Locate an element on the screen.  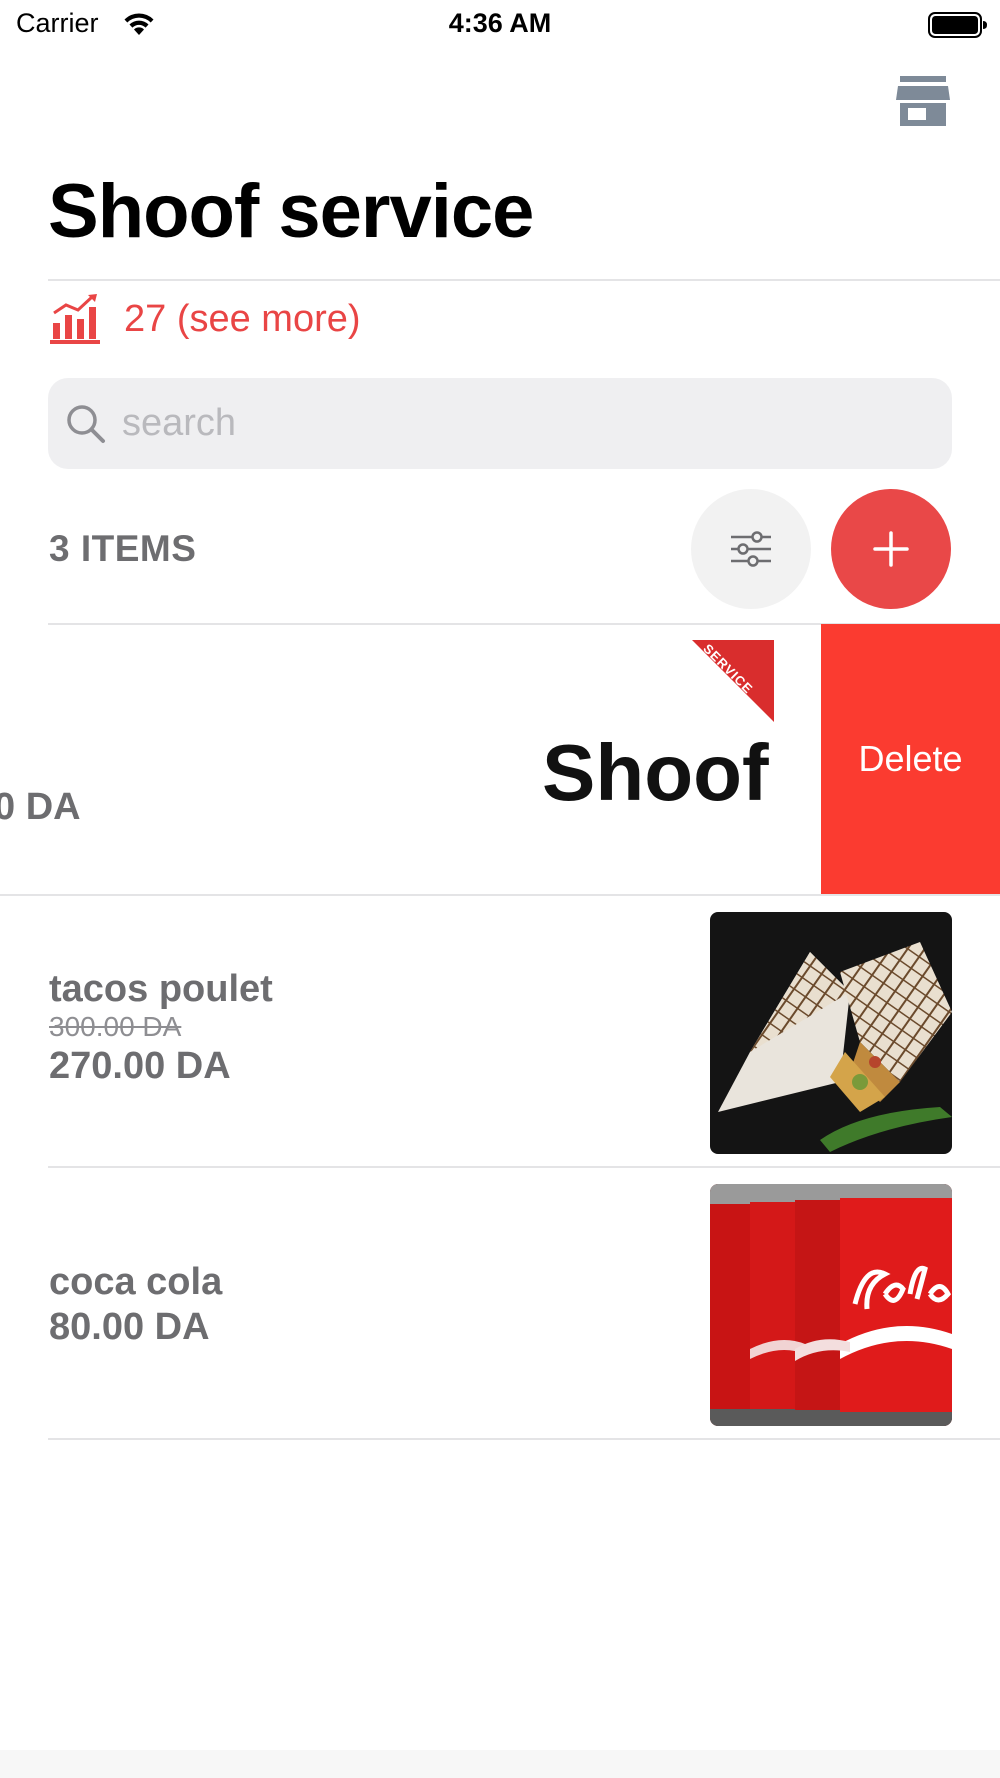
coca-cola-image is located at coordinates (831, 1305).